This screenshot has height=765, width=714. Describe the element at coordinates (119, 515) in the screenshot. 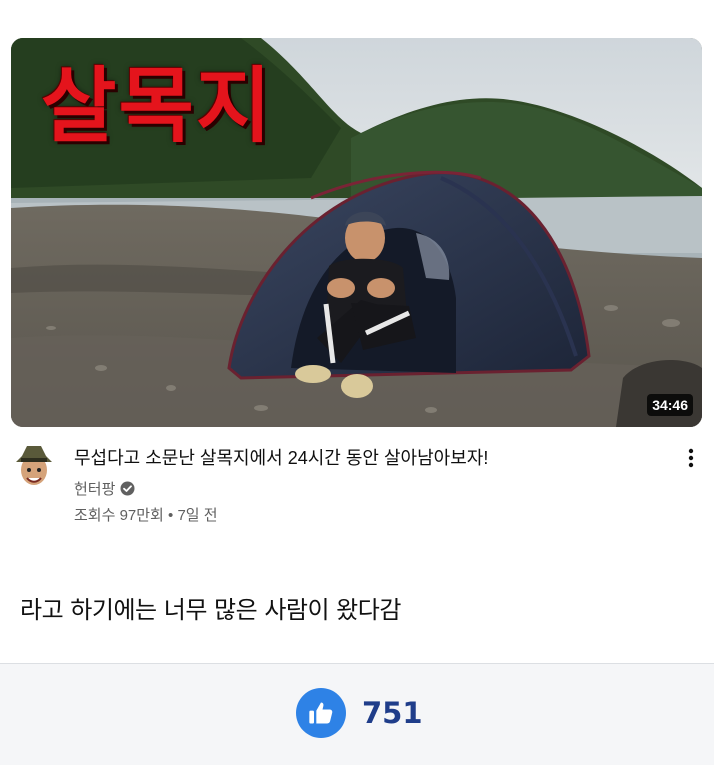

I see `view-count: 조회수 97만회` at that location.